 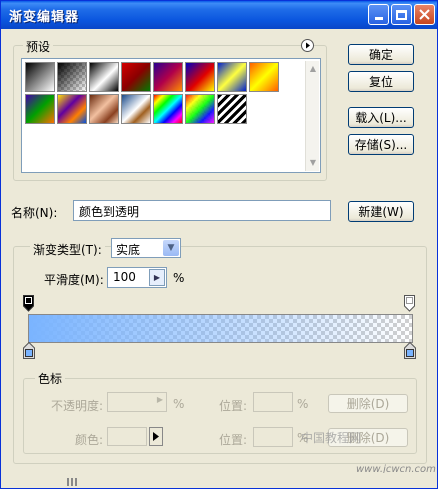 I want to click on presets-menu-button, so click(x=307, y=45).